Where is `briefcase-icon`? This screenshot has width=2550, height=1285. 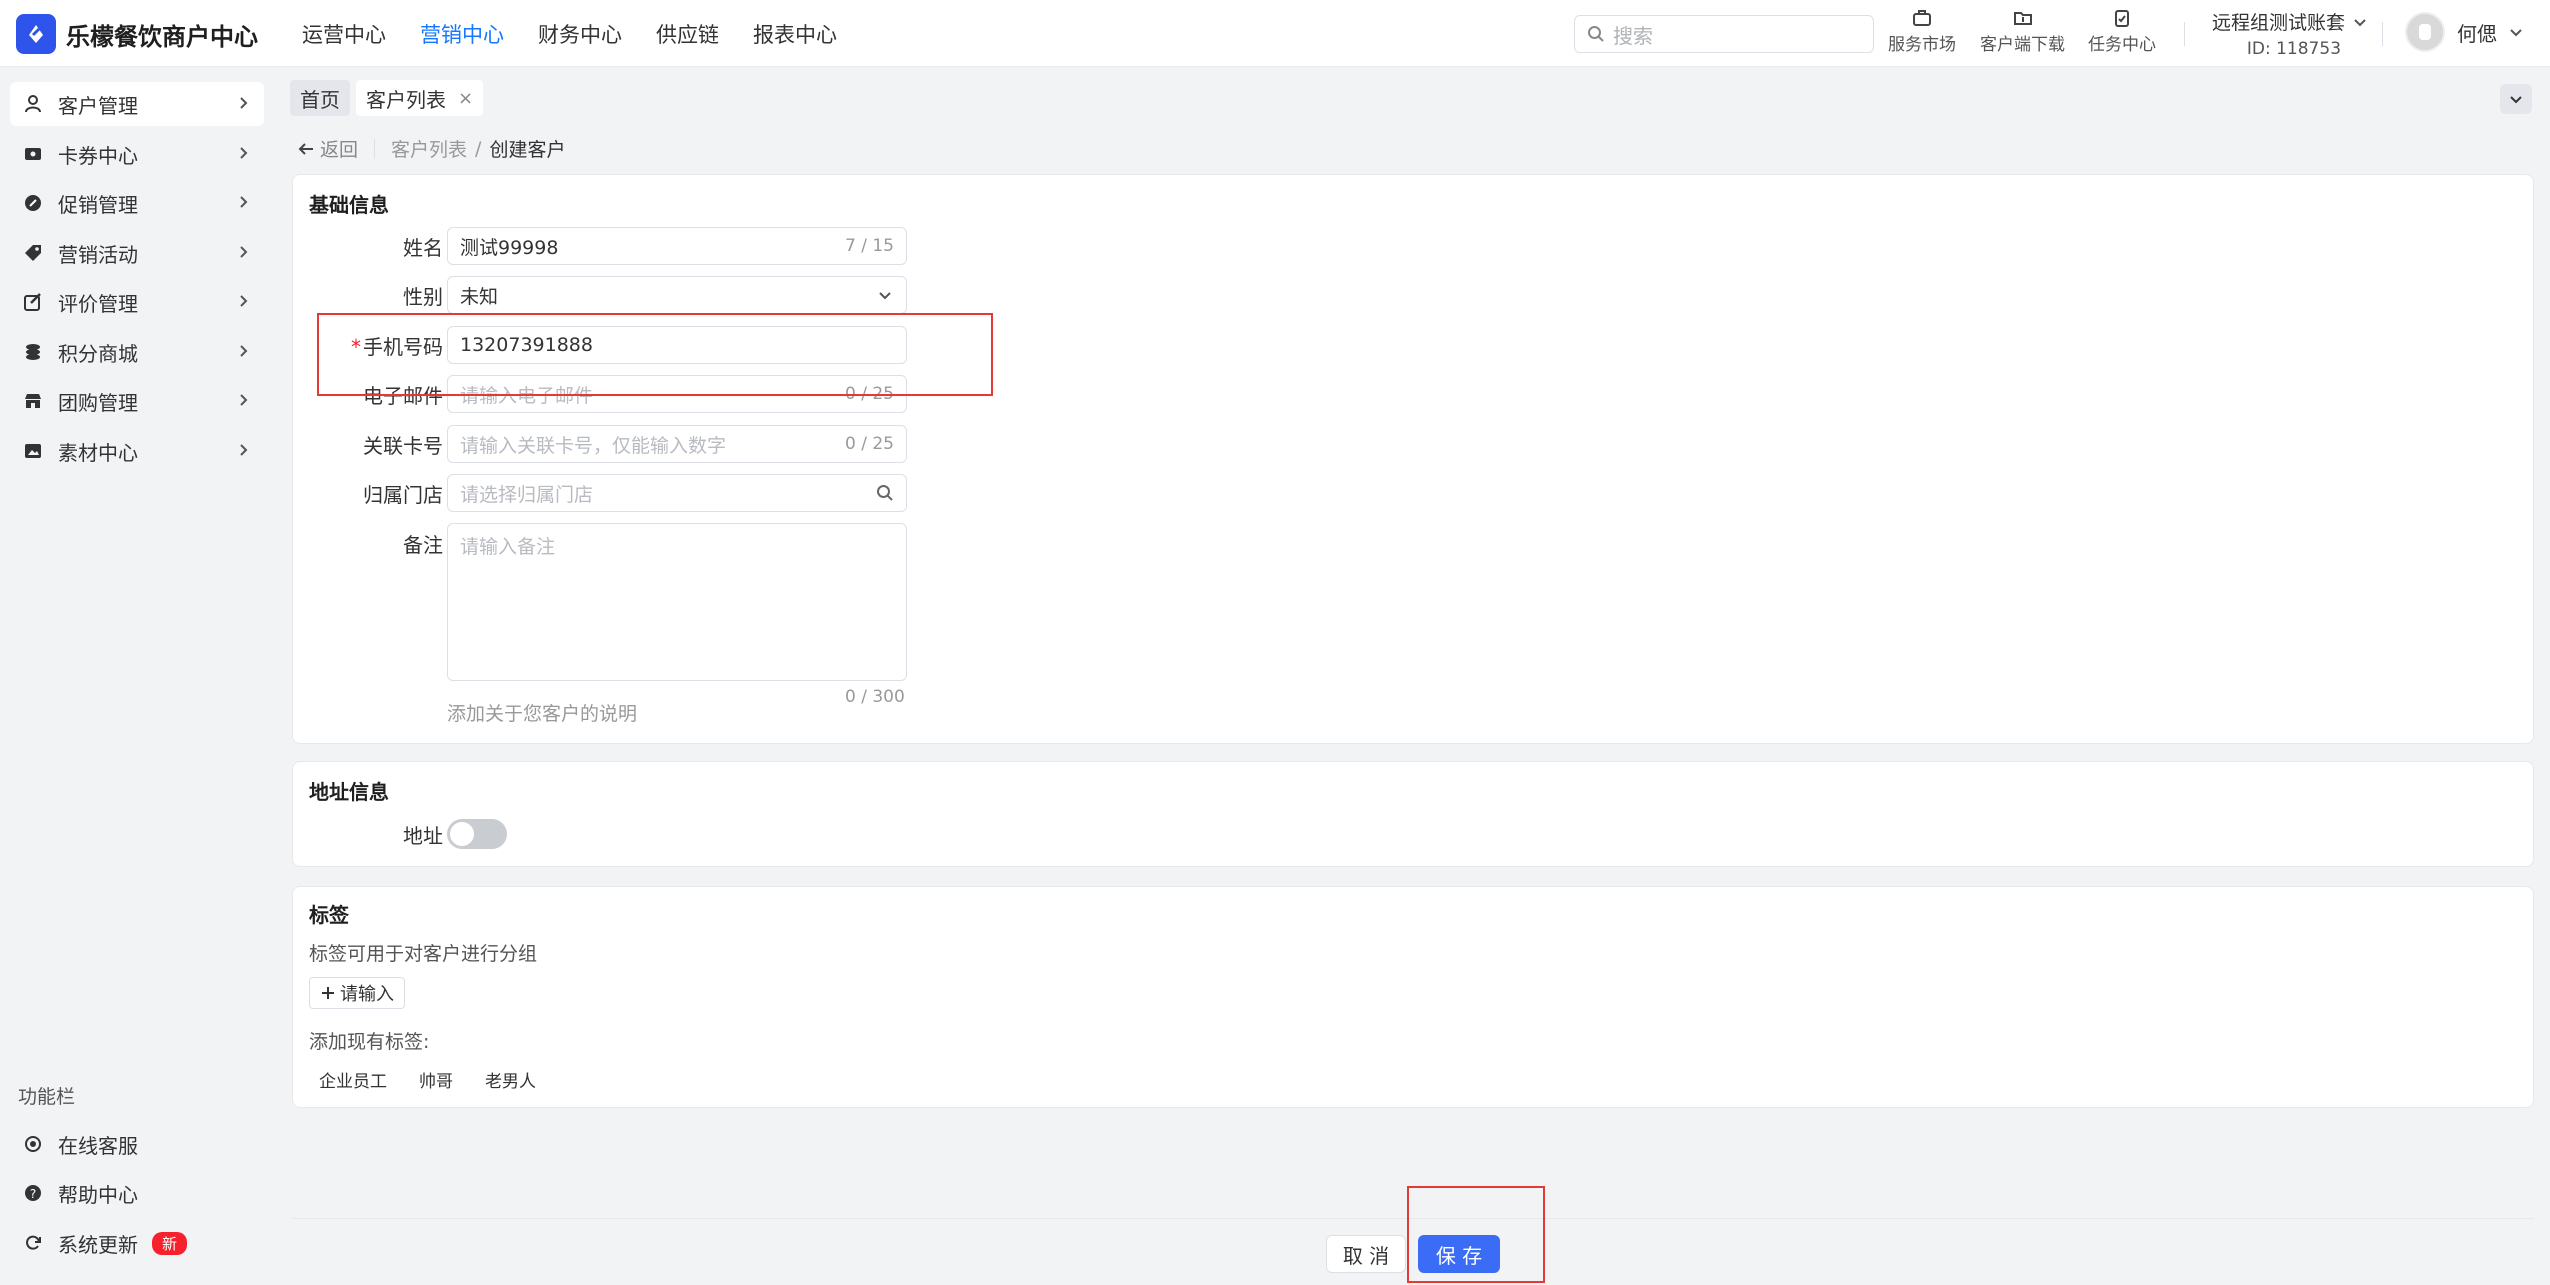
briefcase-icon is located at coordinates (1922, 18).